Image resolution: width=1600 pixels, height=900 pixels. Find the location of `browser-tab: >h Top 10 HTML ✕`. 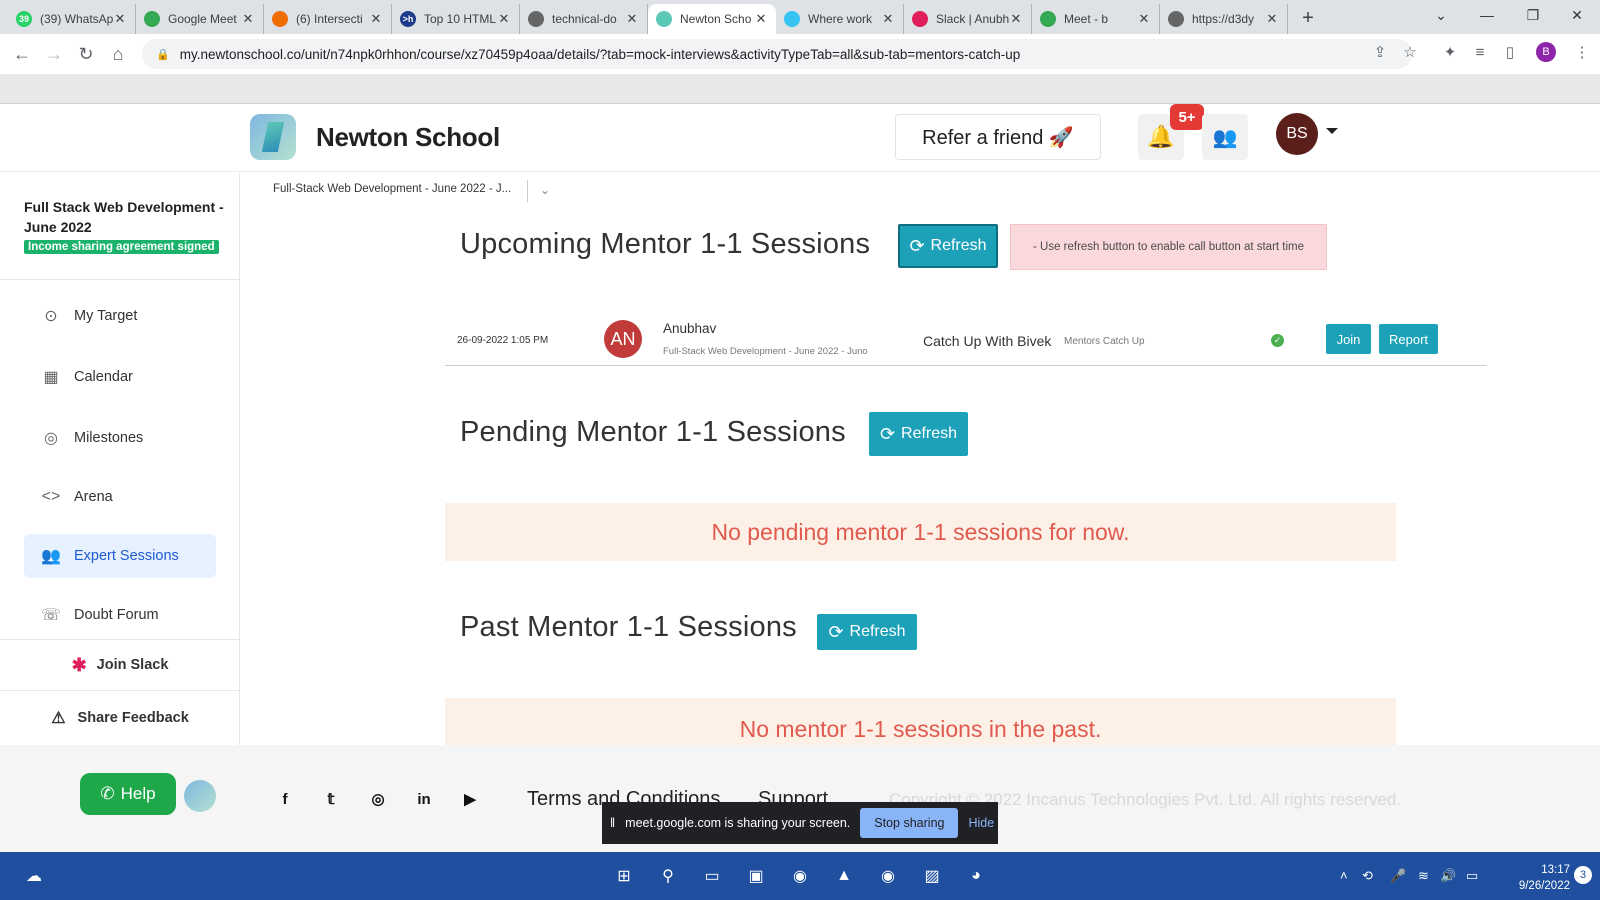

browser-tab: >h Top 10 HTML ✕ is located at coordinates (456, 19).